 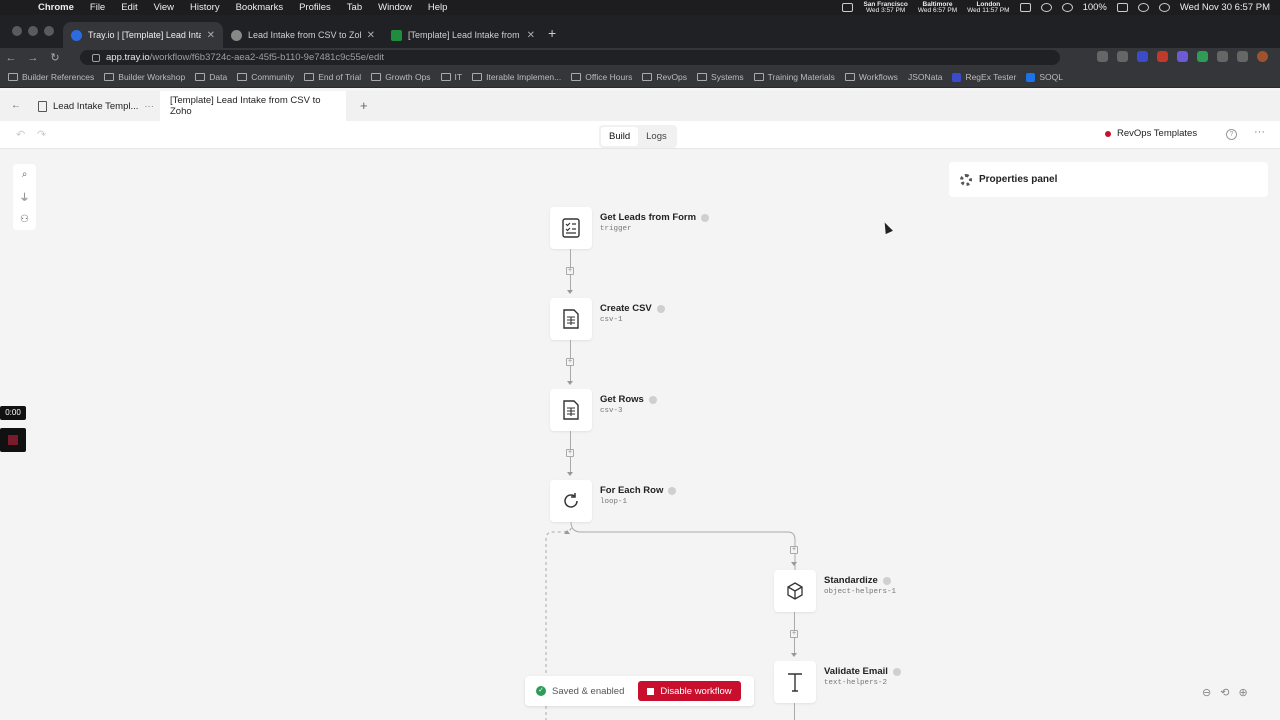 What do you see at coordinates (1046, 7) in the screenshot?
I see `brightness-icon` at bounding box center [1046, 7].